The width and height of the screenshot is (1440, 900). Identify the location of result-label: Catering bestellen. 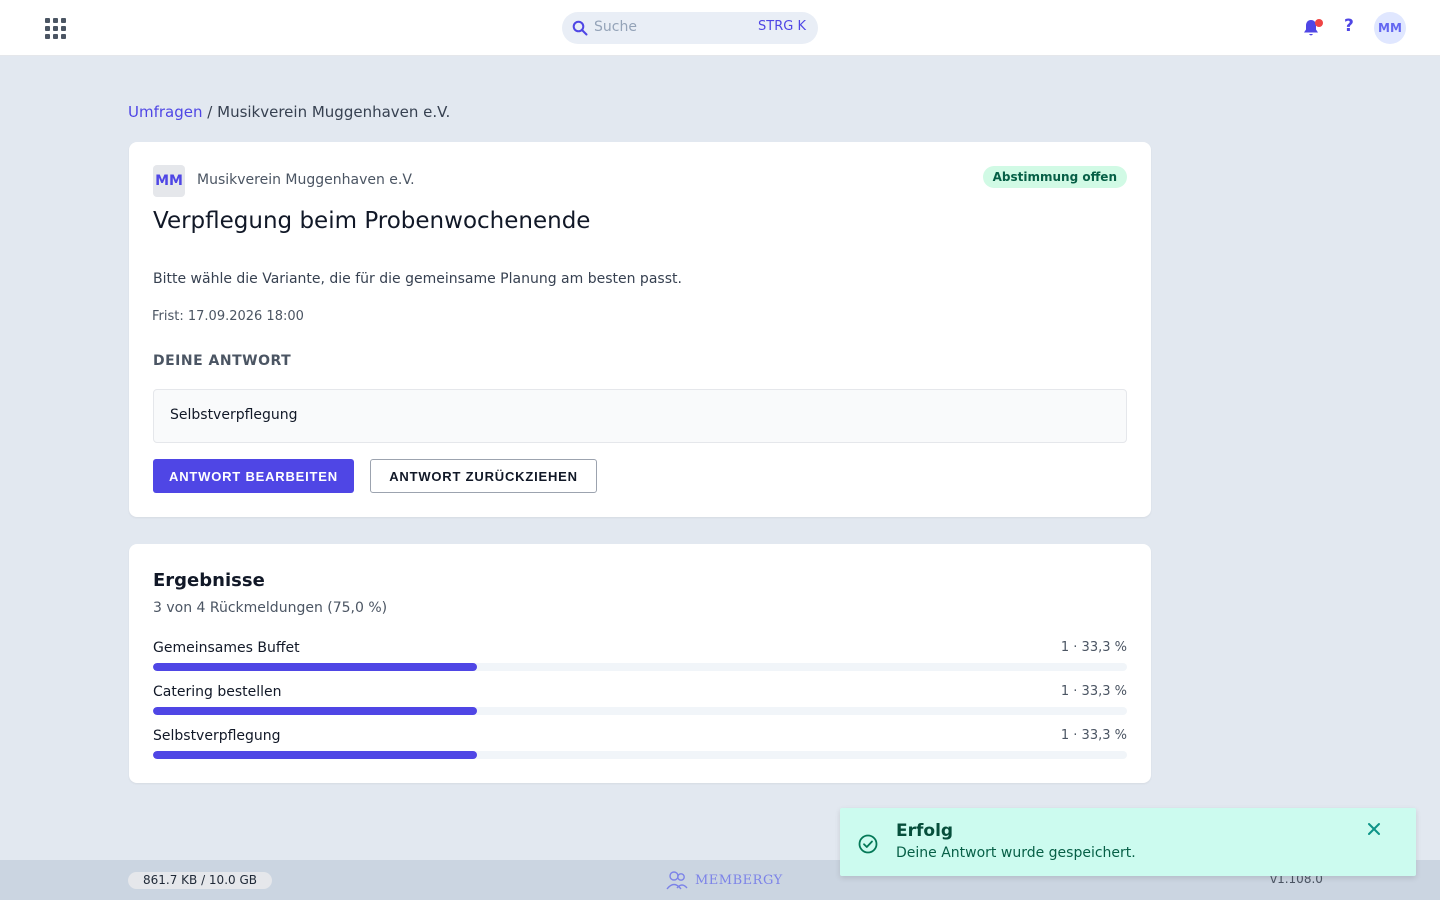
(217, 692).